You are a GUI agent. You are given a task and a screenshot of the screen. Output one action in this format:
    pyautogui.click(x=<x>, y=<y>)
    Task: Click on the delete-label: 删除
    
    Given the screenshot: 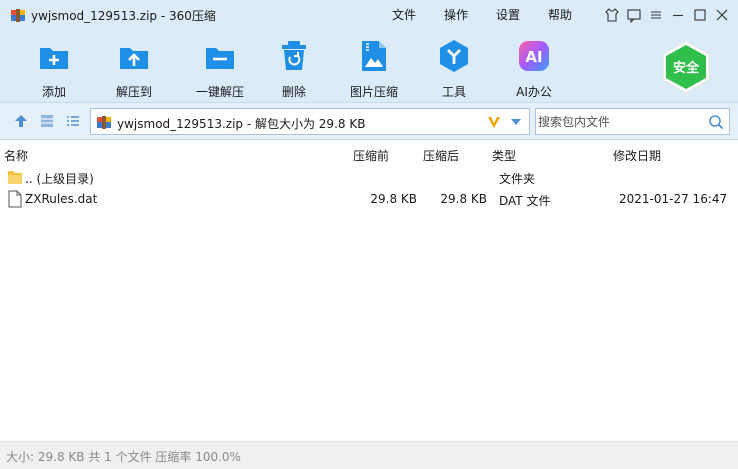 What is the action you would take?
    pyautogui.click(x=293, y=92)
    